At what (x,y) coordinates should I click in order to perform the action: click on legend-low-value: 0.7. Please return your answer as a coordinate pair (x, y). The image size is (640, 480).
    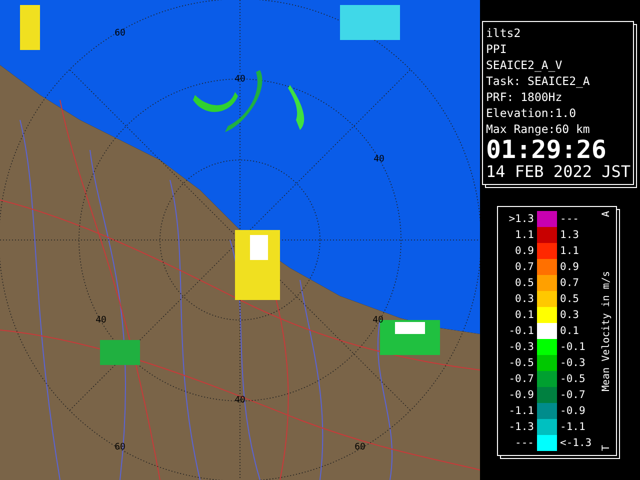
    Looking at the image, I should click on (524, 267).